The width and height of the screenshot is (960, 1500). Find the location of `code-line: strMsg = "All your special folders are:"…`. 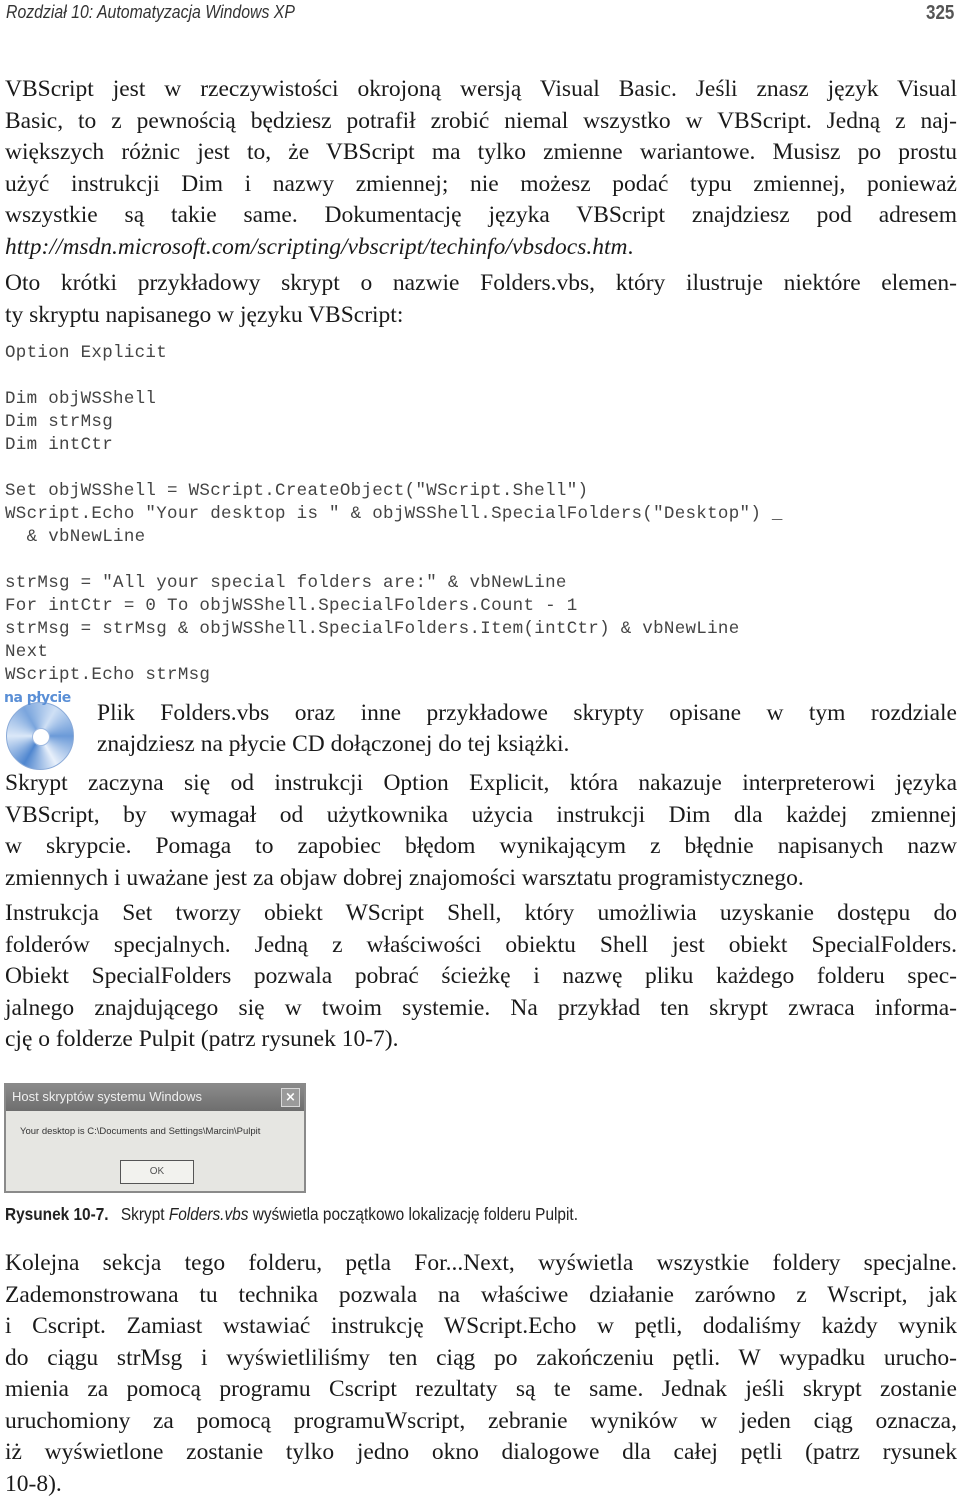

code-line: strMsg = "All your special folders are:"… is located at coordinates (394, 583).